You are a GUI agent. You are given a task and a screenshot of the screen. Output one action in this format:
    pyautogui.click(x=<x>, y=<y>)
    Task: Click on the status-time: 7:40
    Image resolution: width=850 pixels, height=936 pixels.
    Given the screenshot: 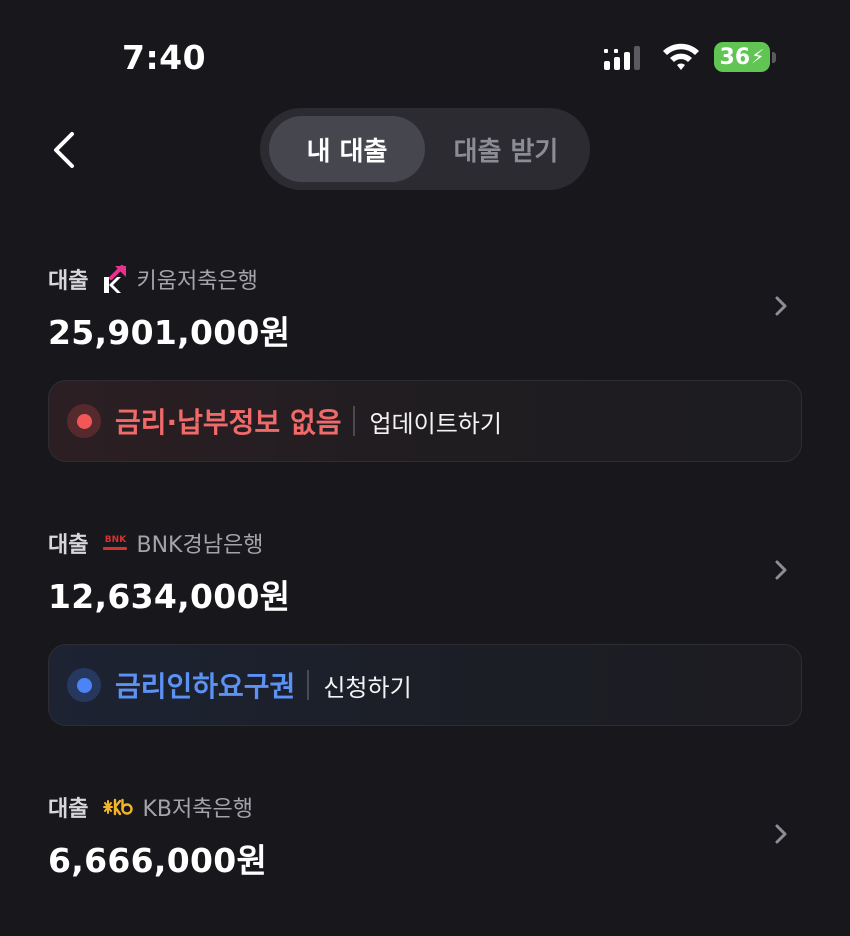 What is the action you would take?
    pyautogui.click(x=164, y=57)
    